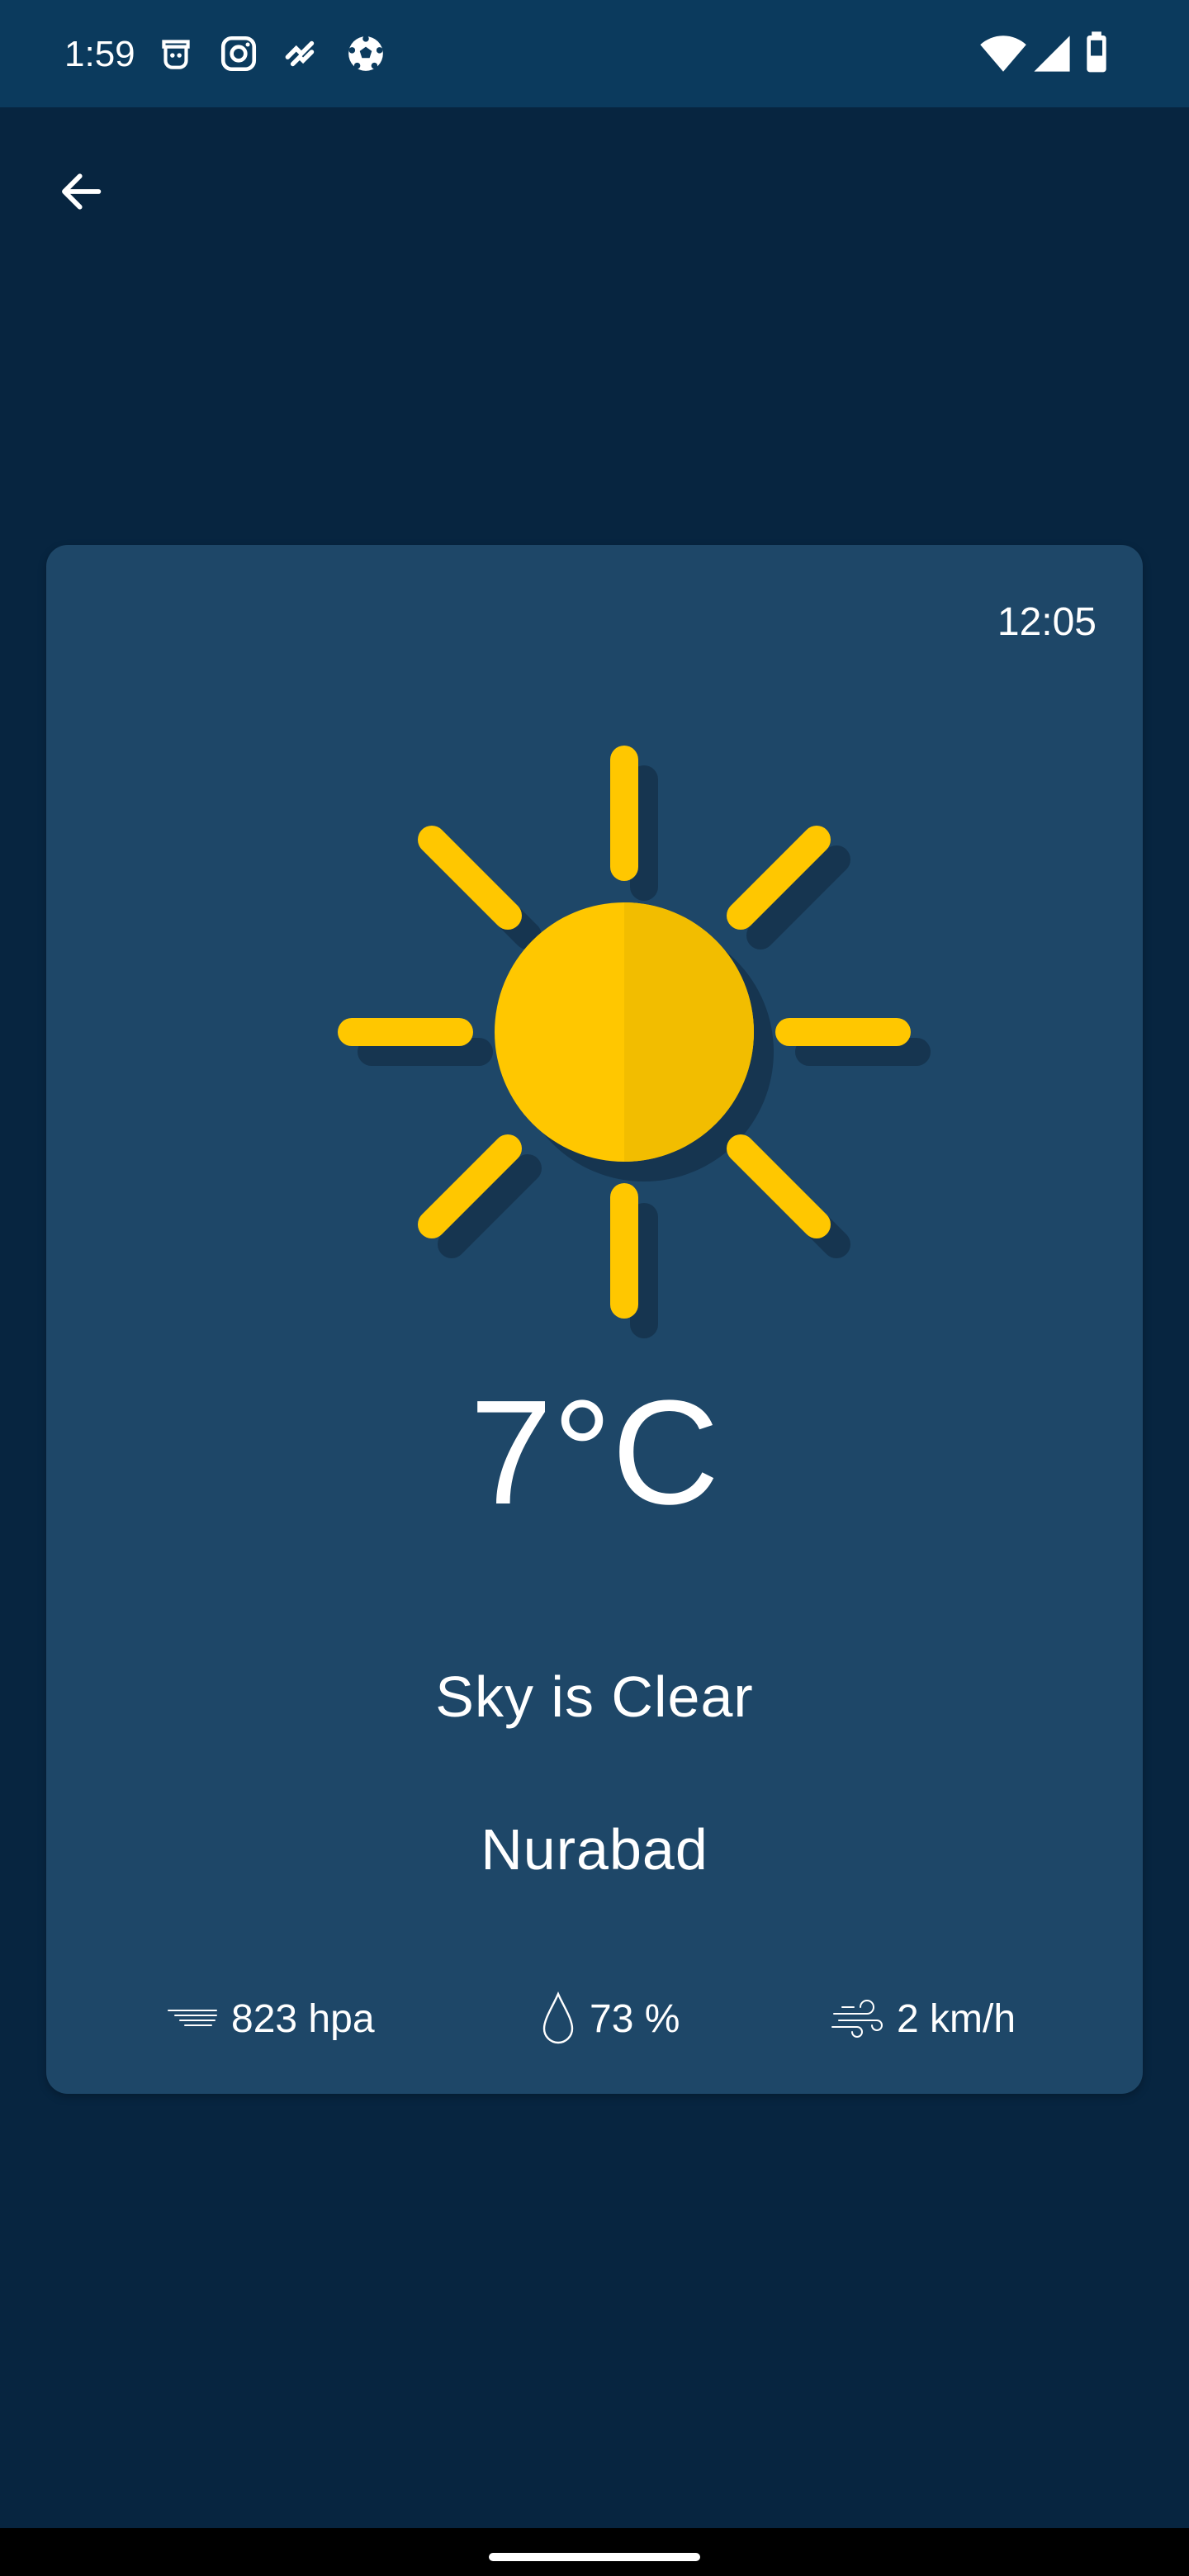 The width and height of the screenshot is (1189, 2576). What do you see at coordinates (238, 53) in the screenshot?
I see `instagram-icon` at bounding box center [238, 53].